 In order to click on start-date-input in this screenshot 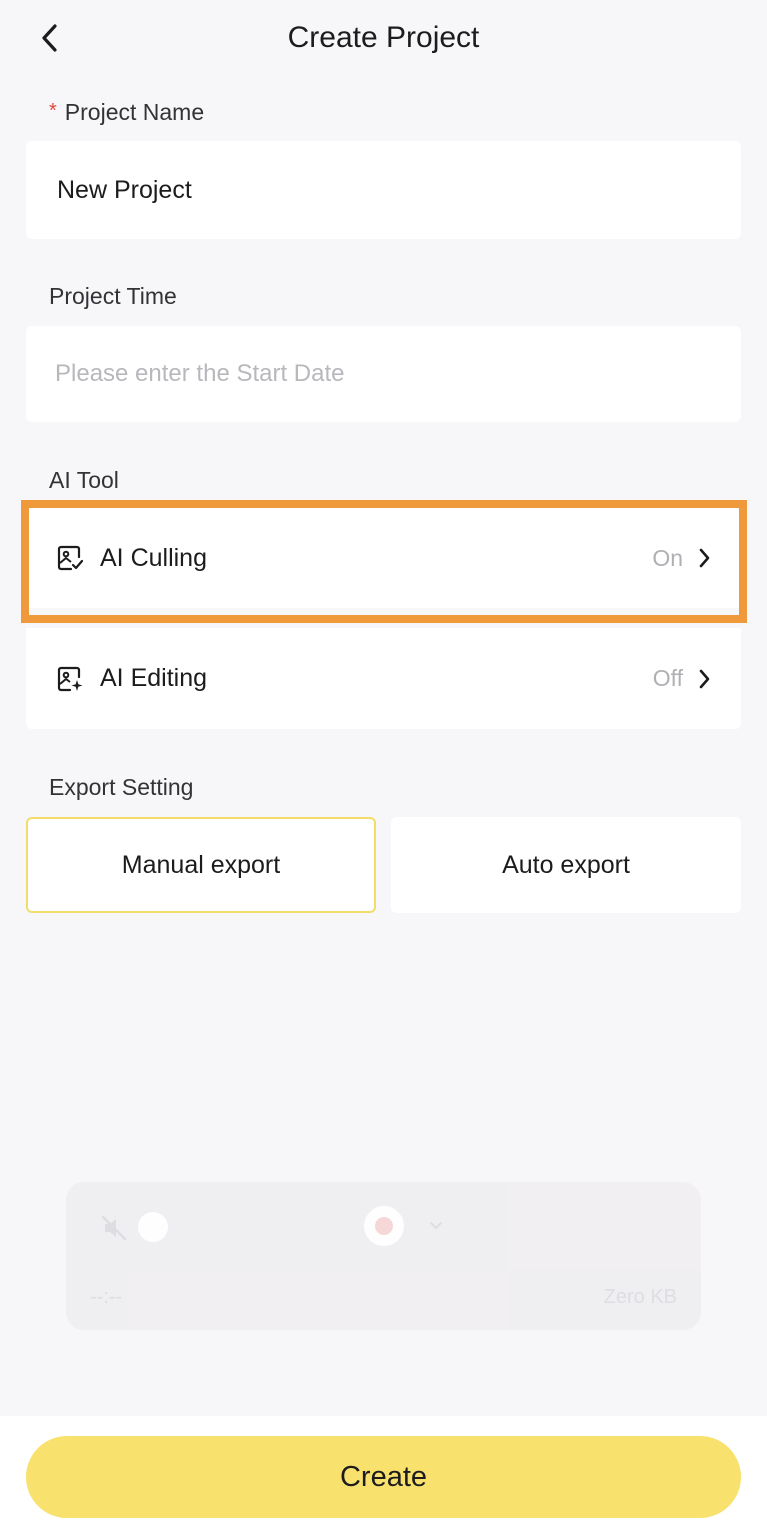, I will do `click(383, 374)`.